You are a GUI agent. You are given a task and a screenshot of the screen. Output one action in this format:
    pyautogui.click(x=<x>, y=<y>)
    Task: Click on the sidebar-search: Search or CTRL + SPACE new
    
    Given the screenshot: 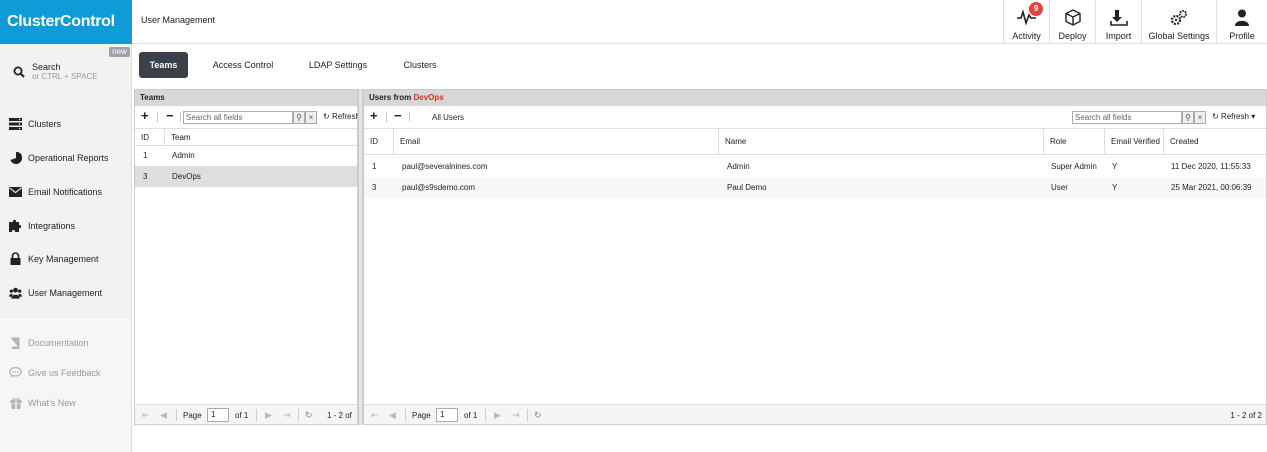 What is the action you would take?
    pyautogui.click(x=66, y=71)
    